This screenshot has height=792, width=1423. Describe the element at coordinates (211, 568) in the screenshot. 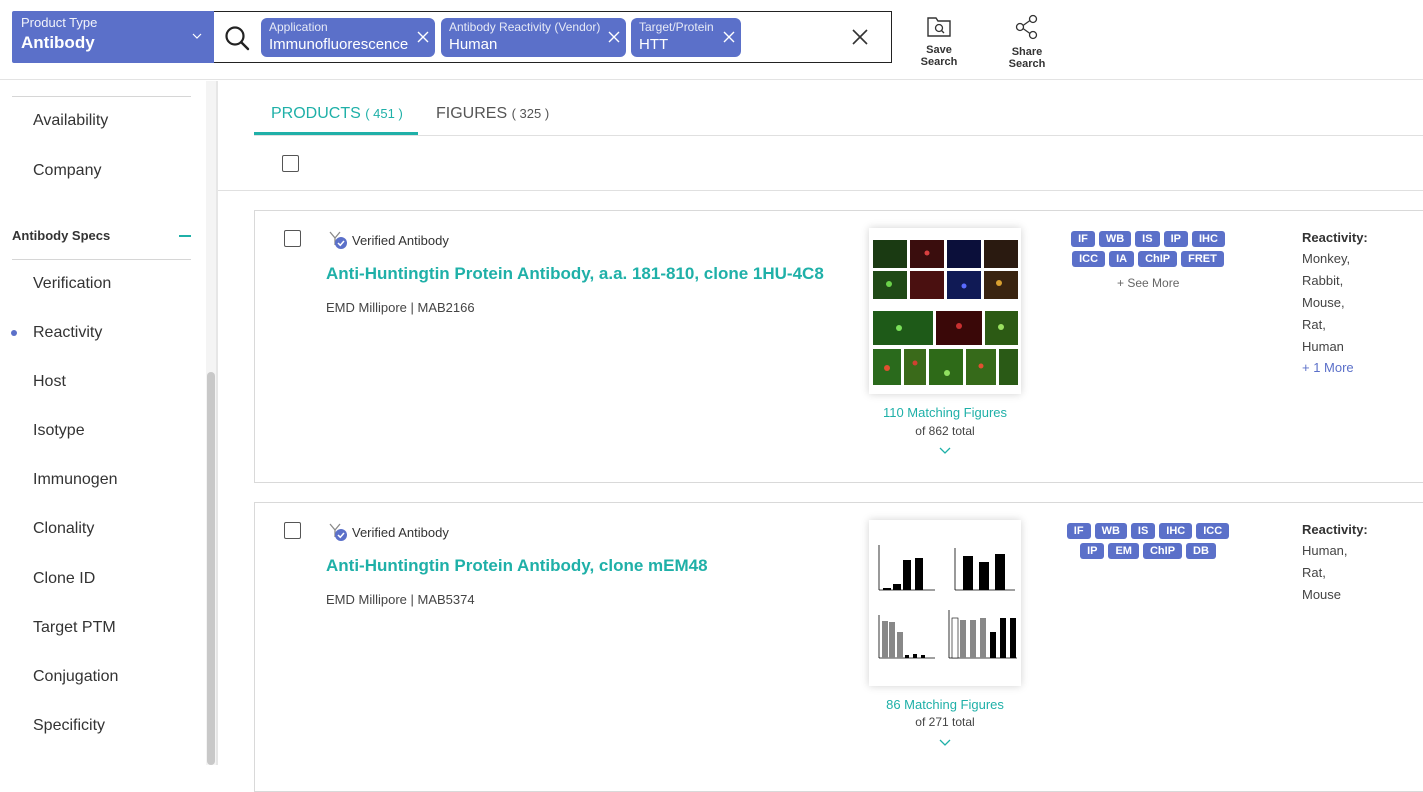

I see `scrollbar-thumb` at that location.